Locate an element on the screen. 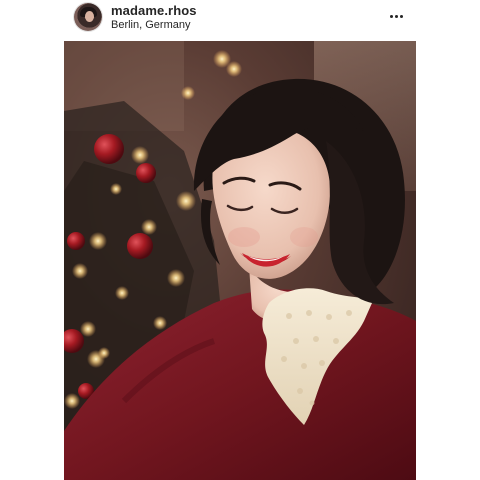  post-header: madame.rhos Berlin, Germany is located at coordinates (240, 19).